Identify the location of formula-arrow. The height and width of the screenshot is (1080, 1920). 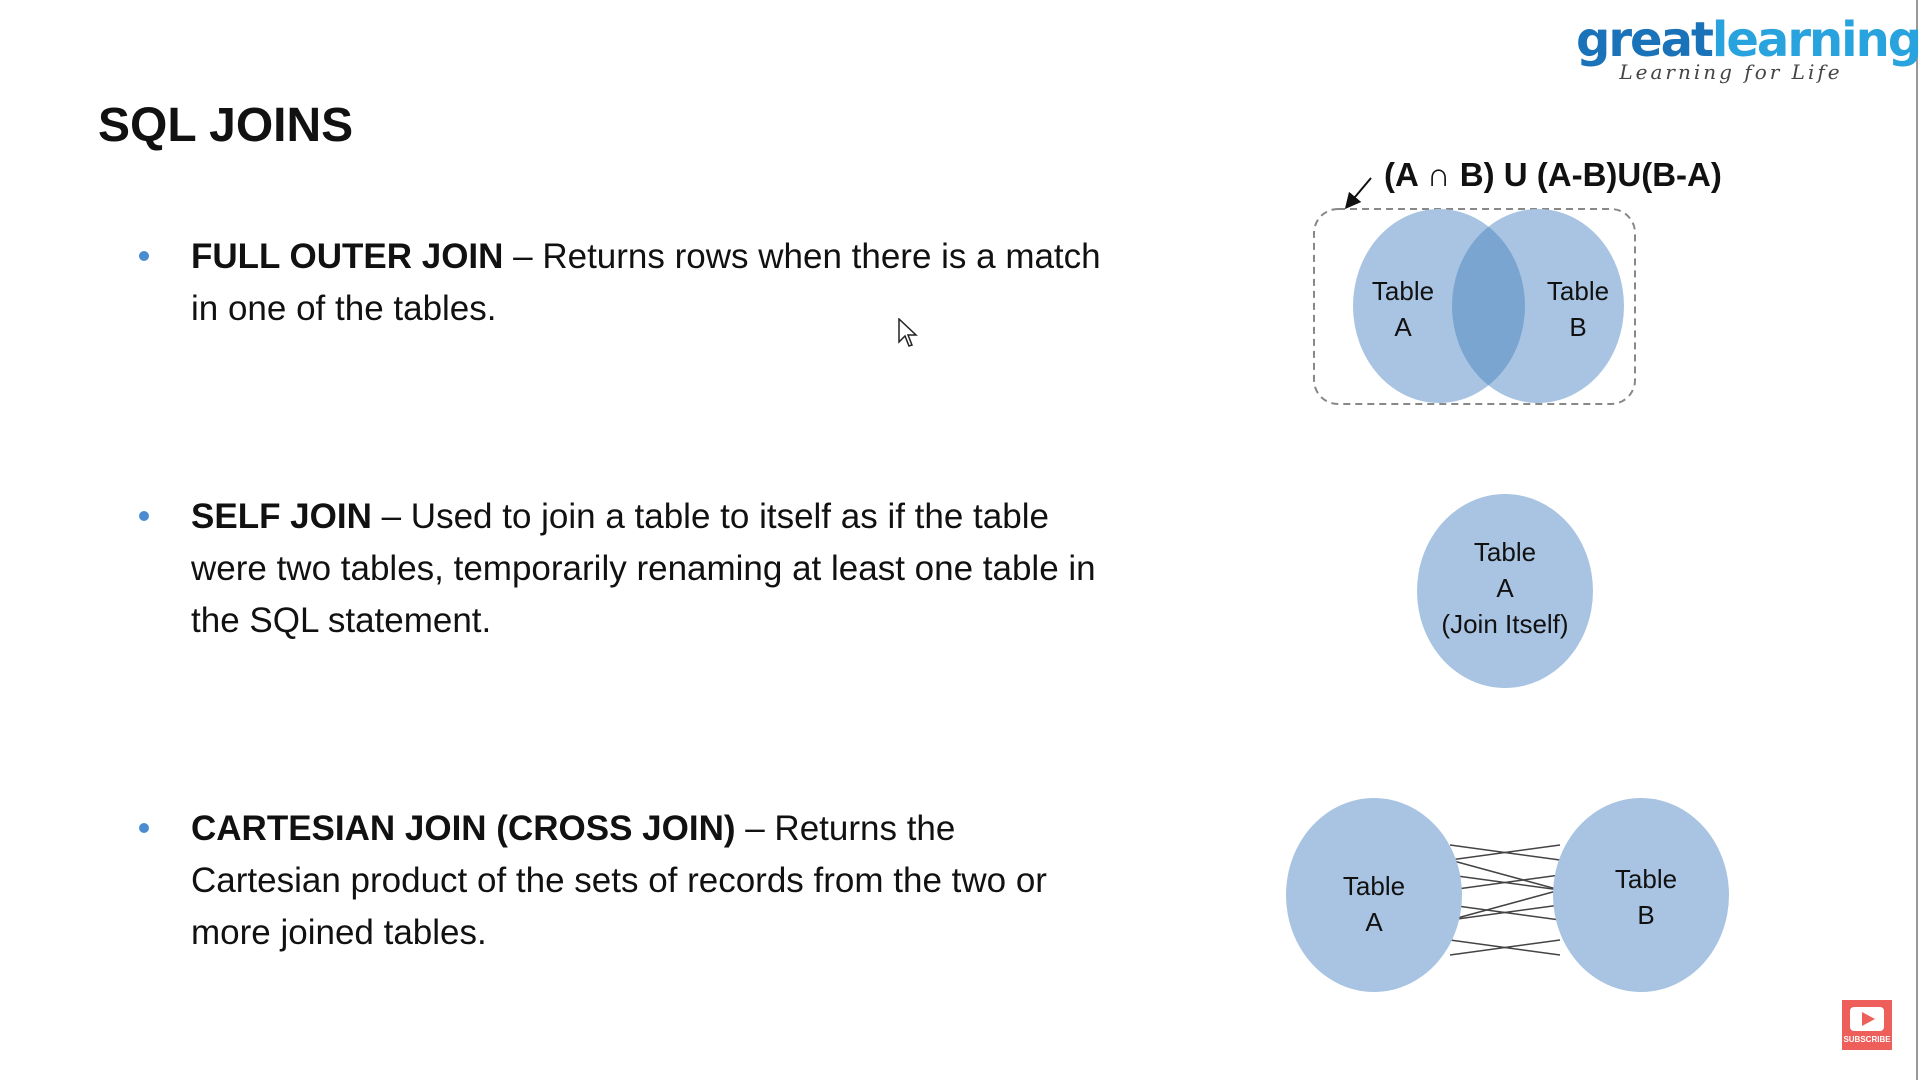
(1358, 193).